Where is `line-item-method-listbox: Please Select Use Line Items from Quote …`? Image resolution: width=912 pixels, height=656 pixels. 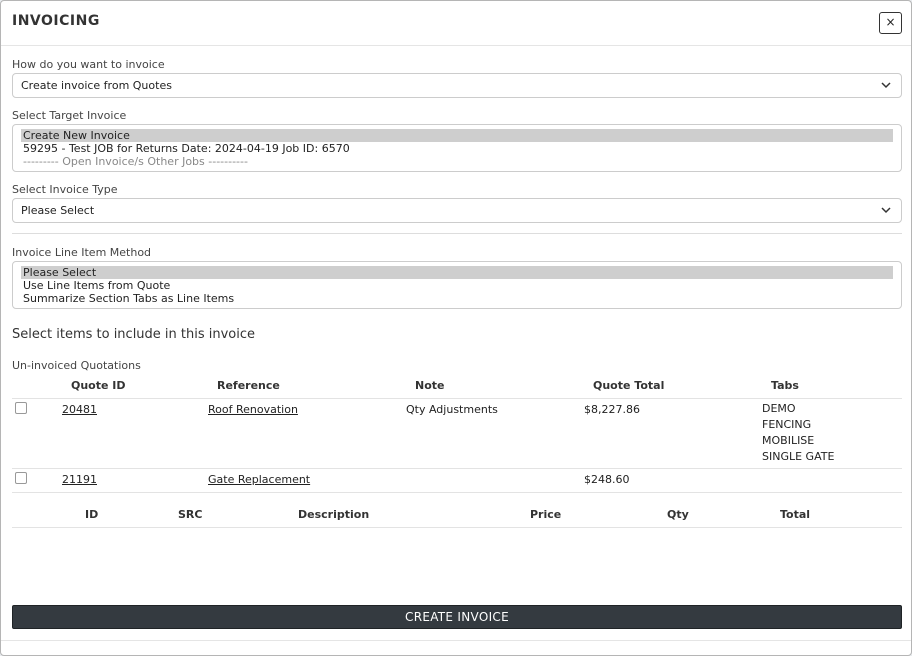
line-item-method-listbox: Please Select Use Line Items from Quote … is located at coordinates (457, 285).